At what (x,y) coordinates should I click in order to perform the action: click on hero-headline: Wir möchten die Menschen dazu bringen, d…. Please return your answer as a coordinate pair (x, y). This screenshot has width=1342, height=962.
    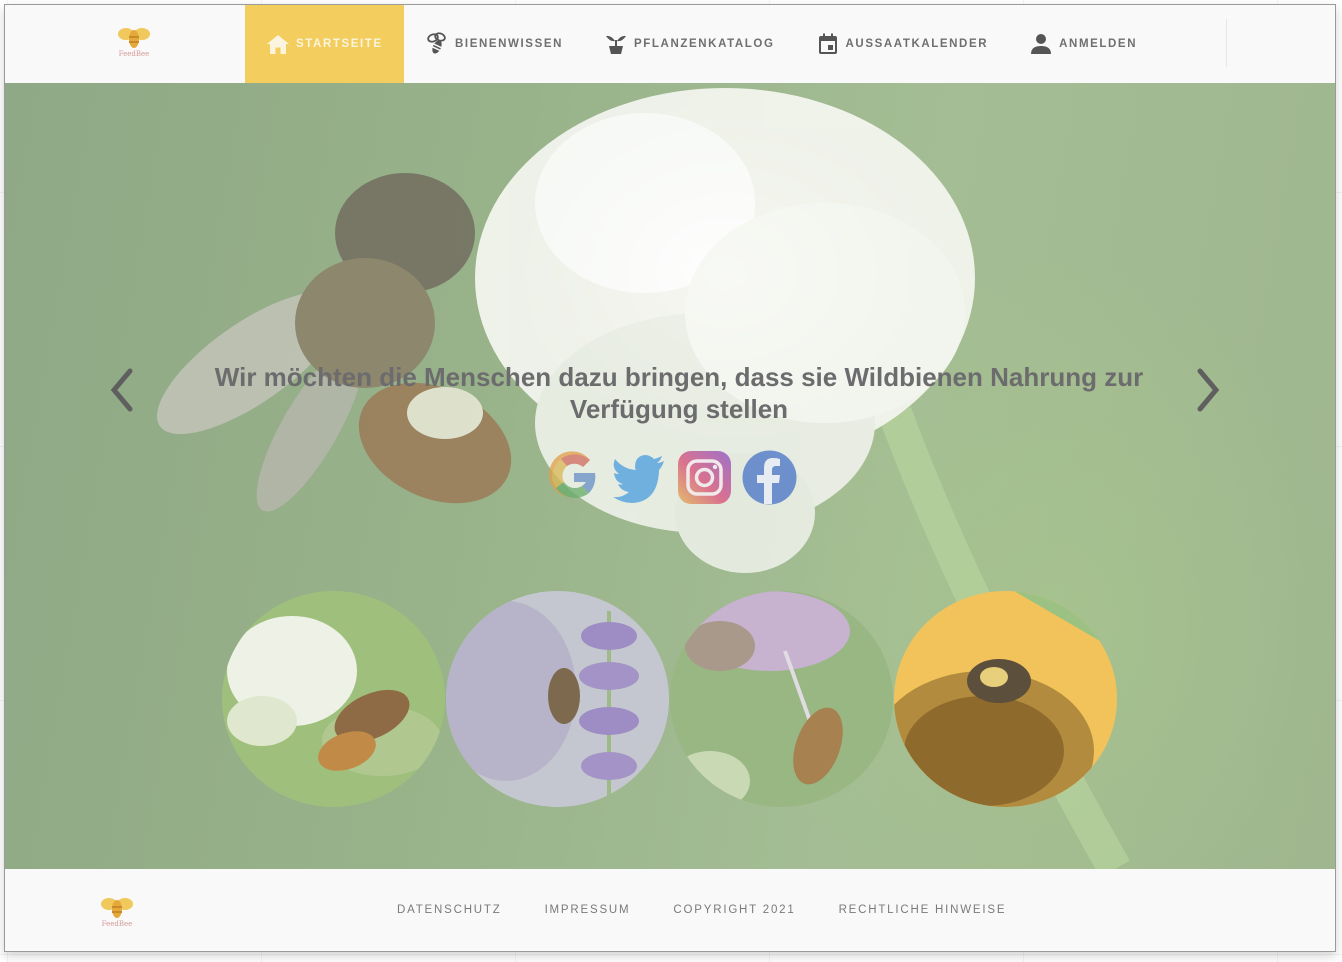
    Looking at the image, I should click on (679, 393).